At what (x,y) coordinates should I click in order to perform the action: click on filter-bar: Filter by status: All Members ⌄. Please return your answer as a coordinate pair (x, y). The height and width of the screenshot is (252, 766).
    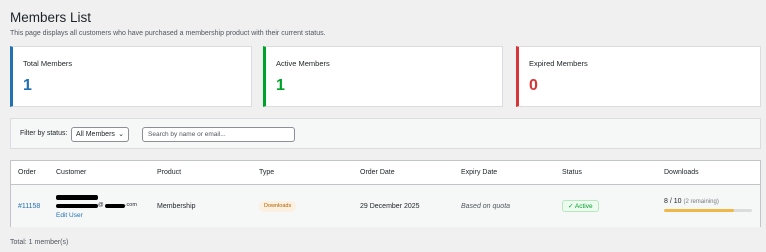
    Looking at the image, I should click on (385, 133).